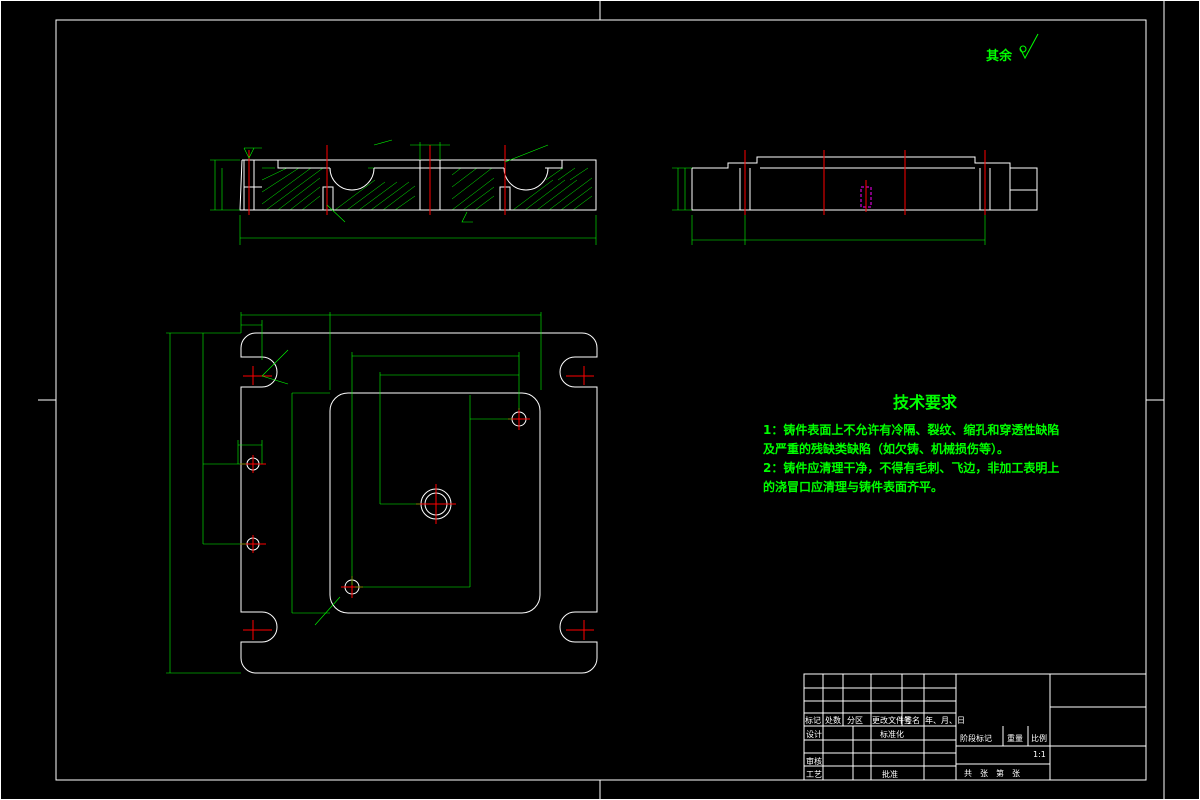 The width and height of the screenshot is (1200, 800). Describe the element at coordinates (911, 468) in the screenshot. I see `tech-requirement-line-3: 2：铸件应清理干净，不得有毛刺、飞边，非加工表明上` at that location.